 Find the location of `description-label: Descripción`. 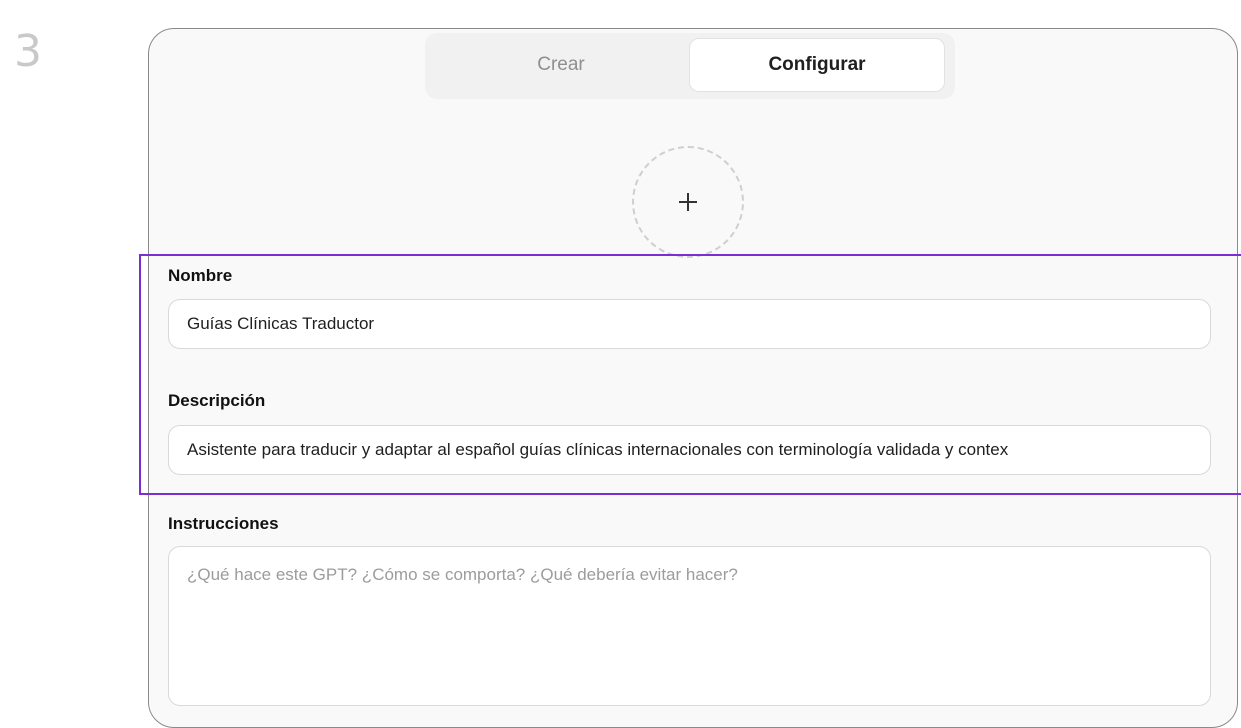

description-label: Descripción is located at coordinates (217, 400).